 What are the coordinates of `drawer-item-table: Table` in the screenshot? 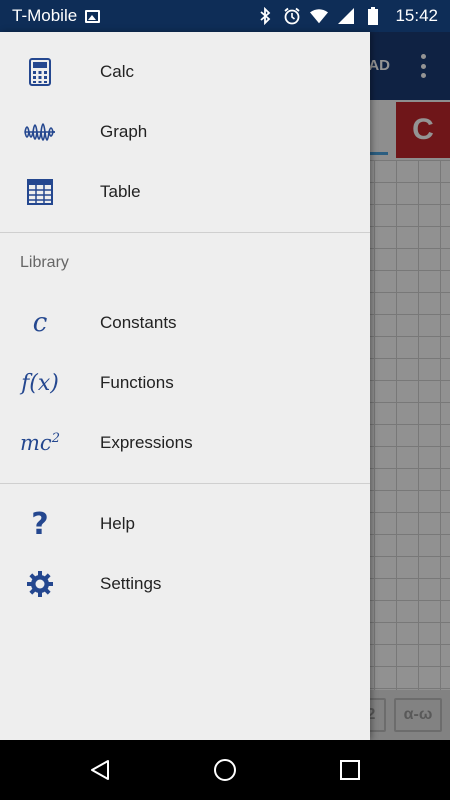 It's located at (185, 192).